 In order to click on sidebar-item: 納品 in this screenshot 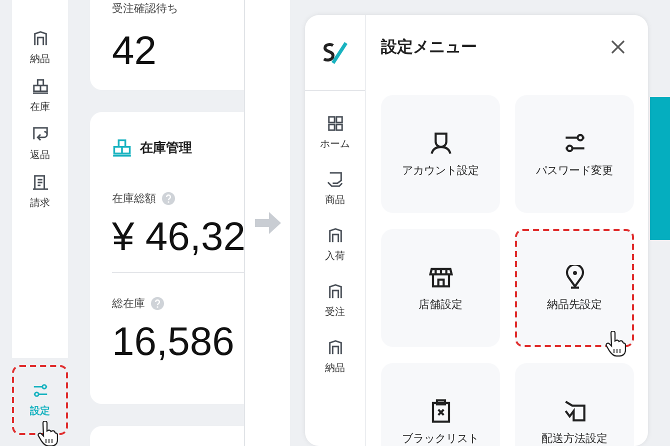, I will do `click(40, 48)`.